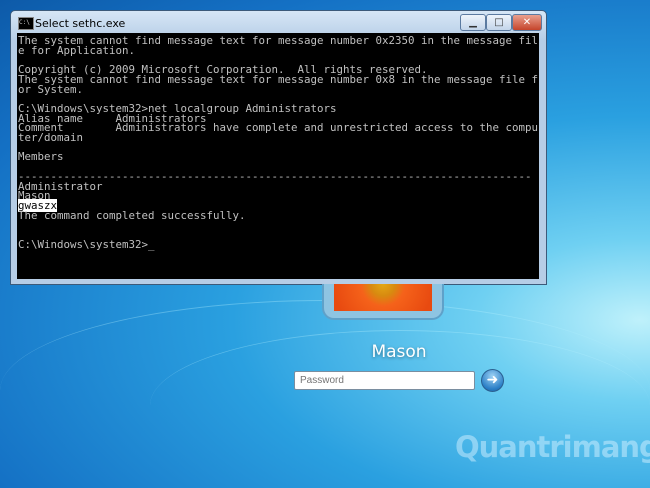 Image resolution: width=650 pixels, height=488 pixels. I want to click on user-avatar, so click(383, 302).